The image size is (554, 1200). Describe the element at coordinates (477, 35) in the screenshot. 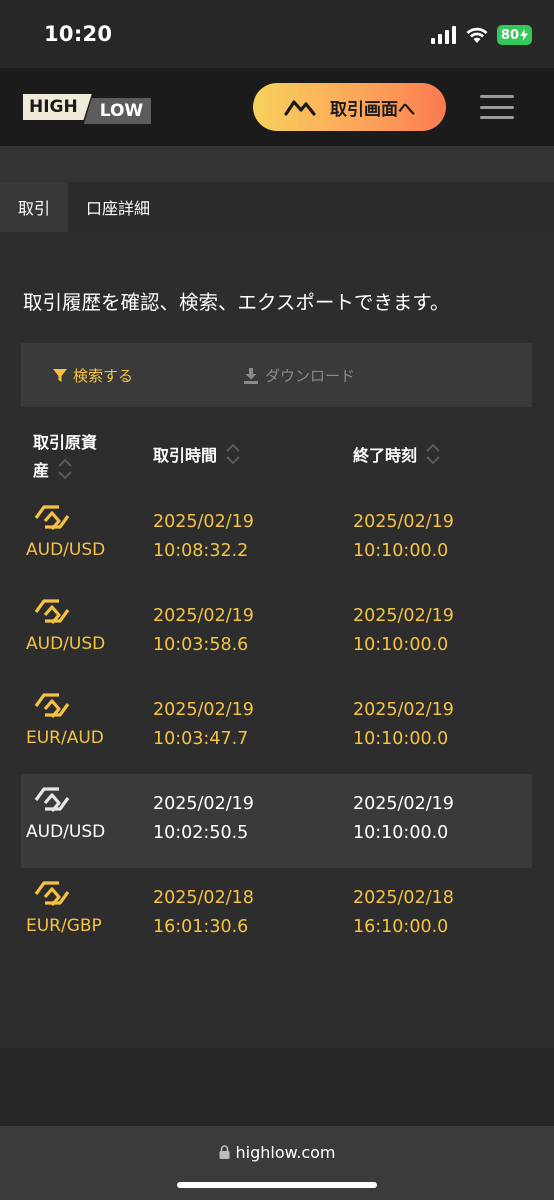

I see `wifi-icon` at that location.